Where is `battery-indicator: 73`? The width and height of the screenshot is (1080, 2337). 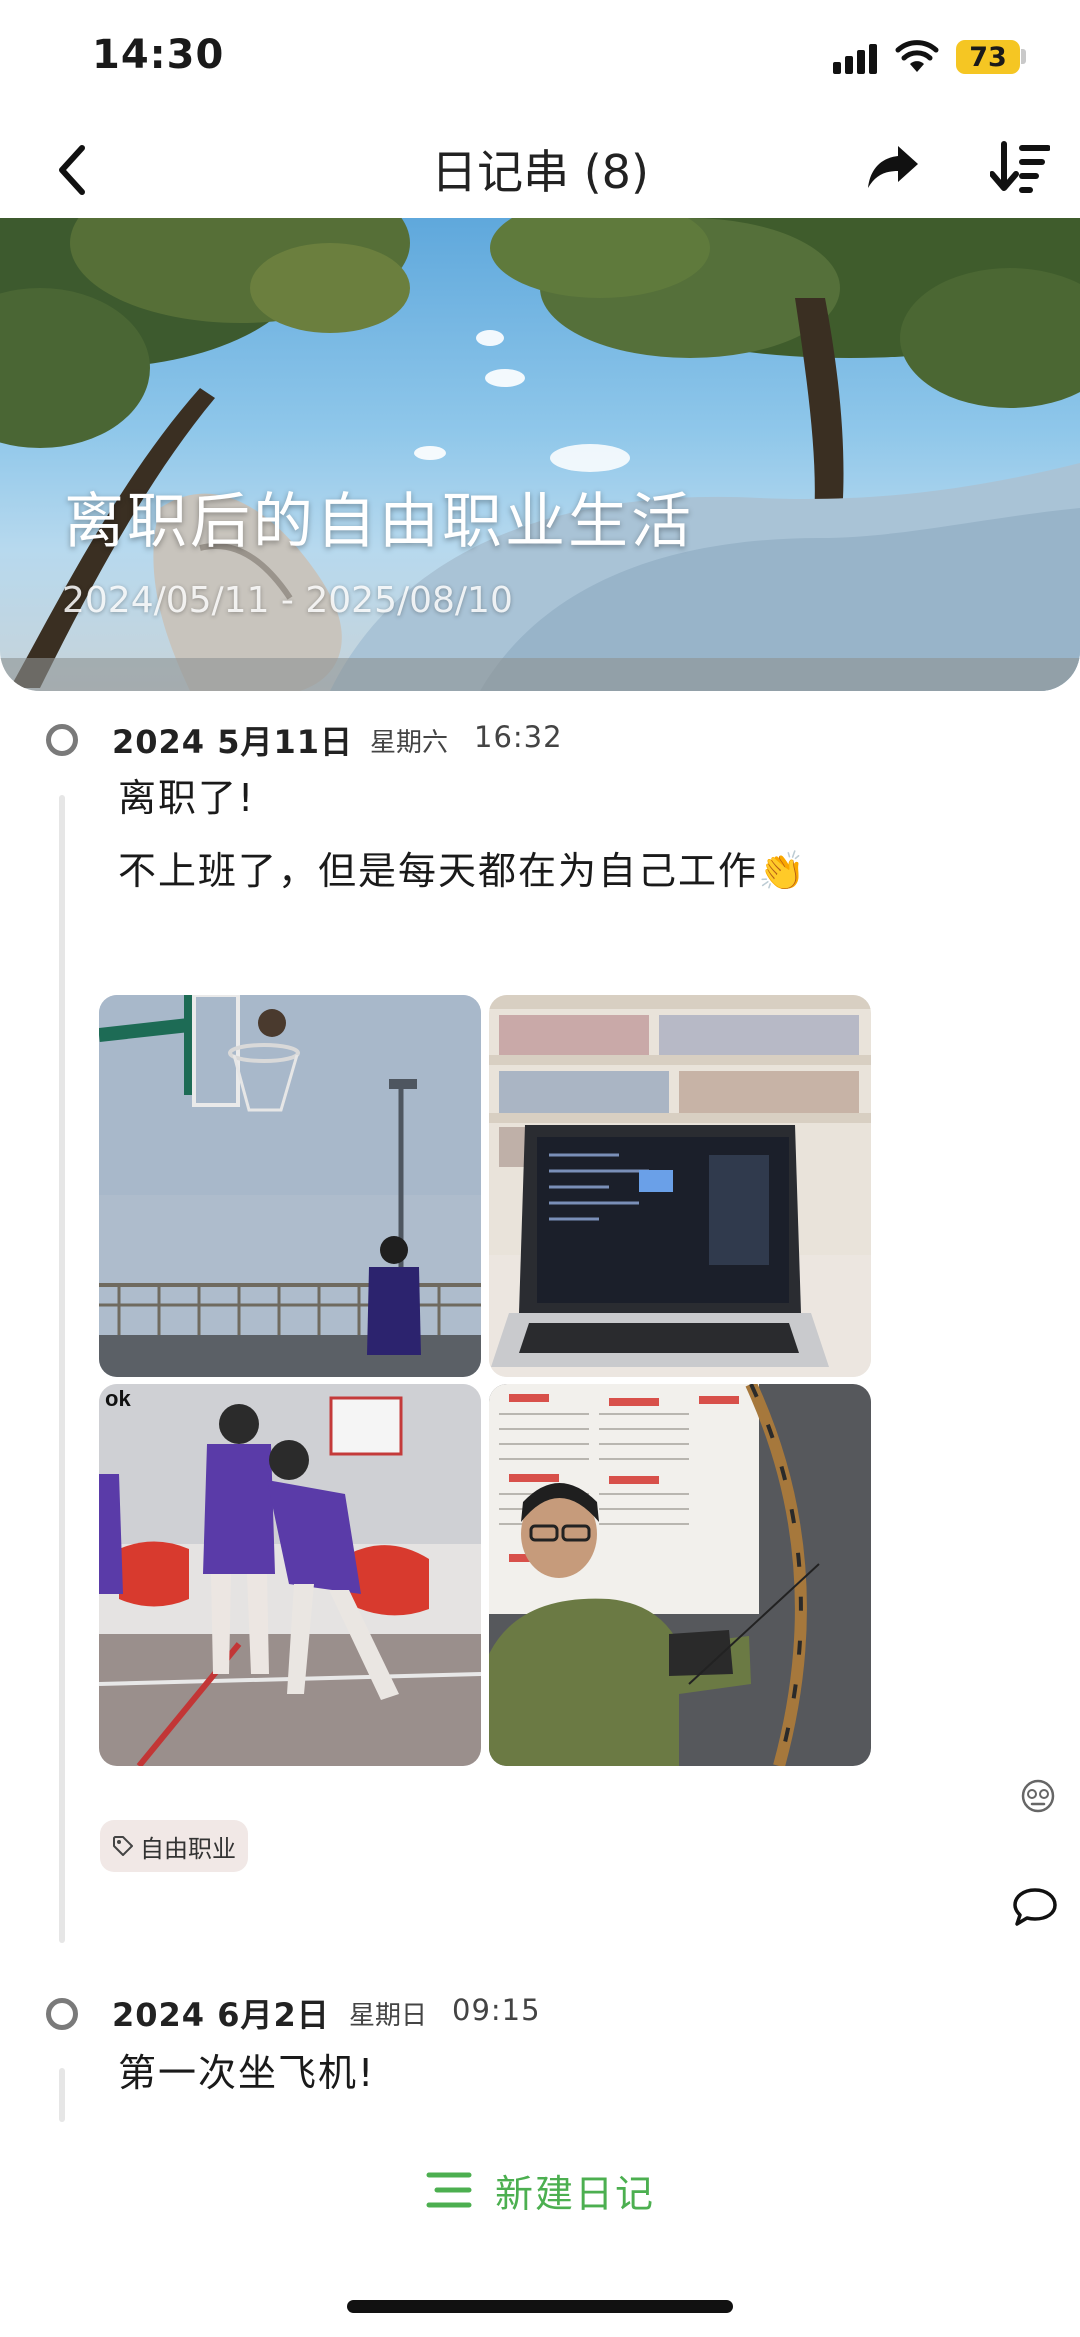
battery-indicator: 73 is located at coordinates (988, 57).